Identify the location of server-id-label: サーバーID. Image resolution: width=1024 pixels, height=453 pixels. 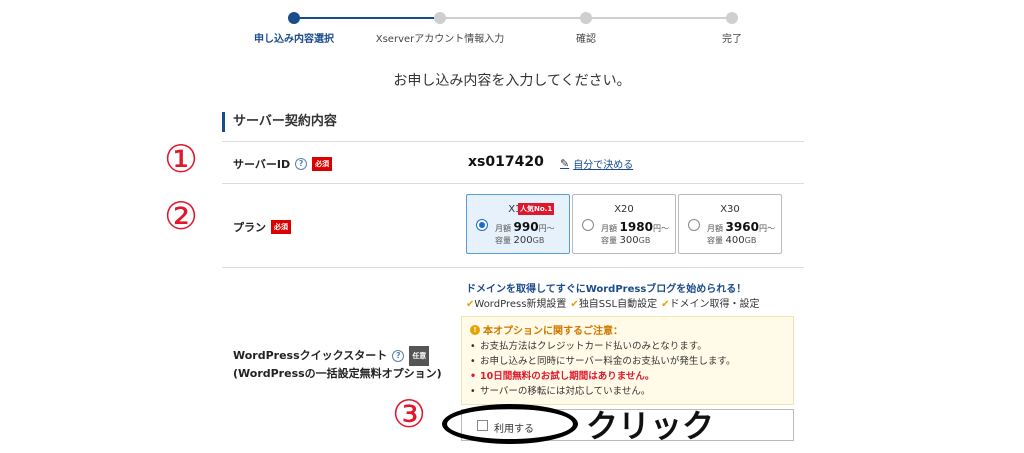
(262, 164).